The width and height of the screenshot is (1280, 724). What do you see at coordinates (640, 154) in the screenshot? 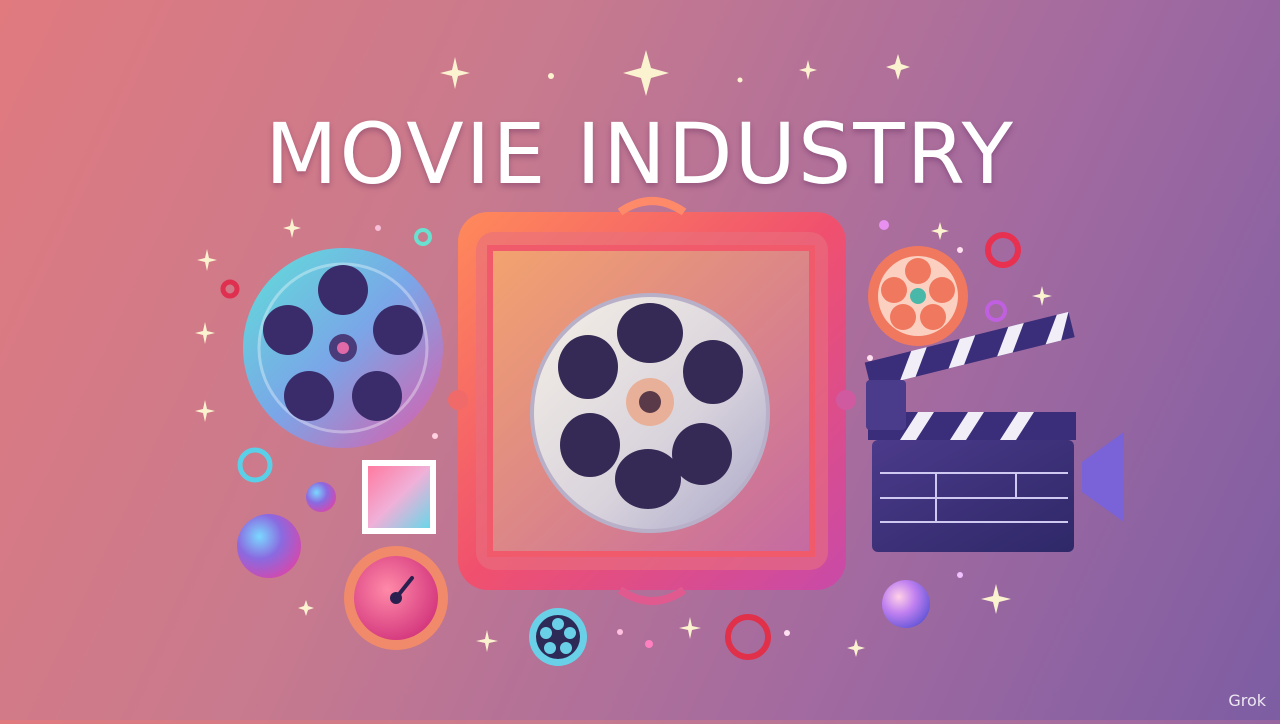
I see `page-title: MOVIE INDUSTRY` at bounding box center [640, 154].